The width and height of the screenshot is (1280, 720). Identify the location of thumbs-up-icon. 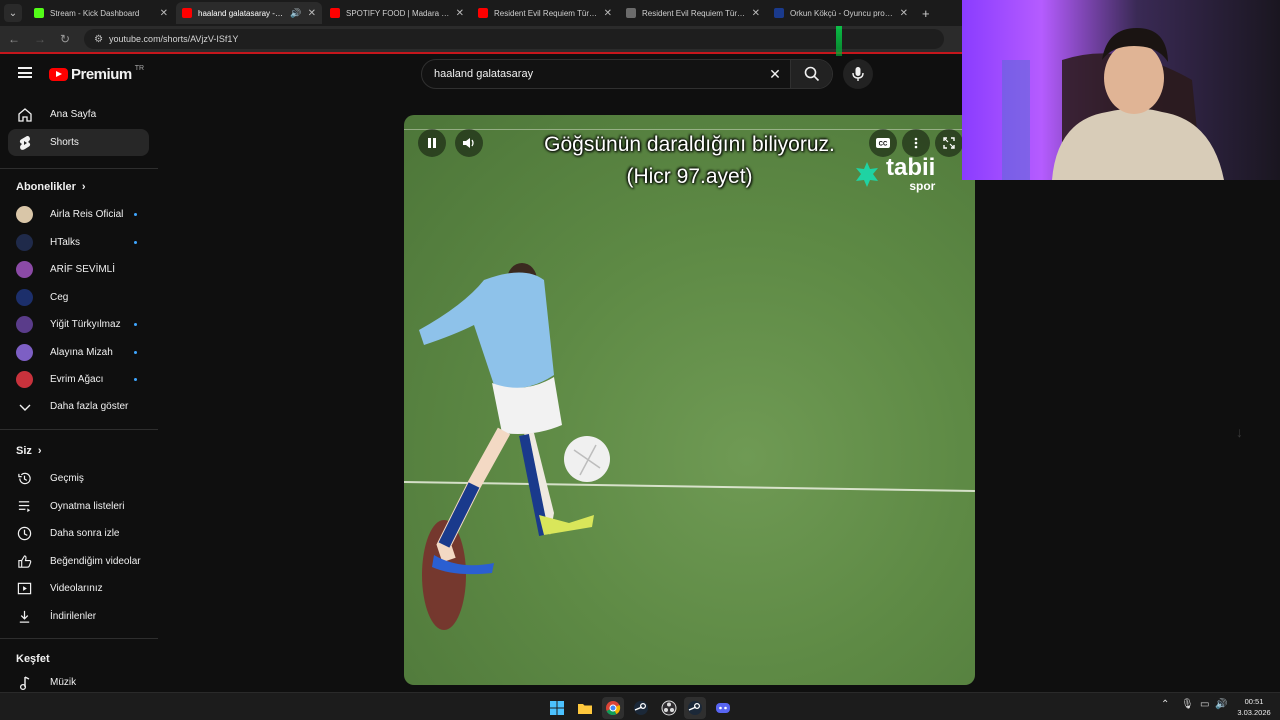
(24, 561).